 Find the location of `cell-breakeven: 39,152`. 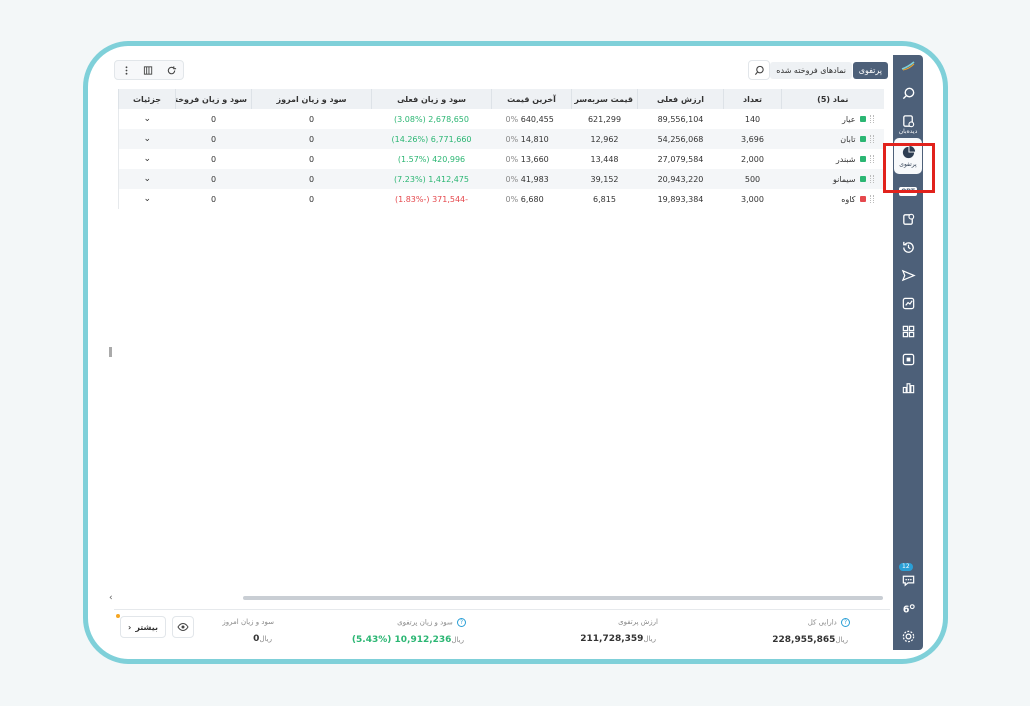

cell-breakeven: 39,152 is located at coordinates (604, 179).